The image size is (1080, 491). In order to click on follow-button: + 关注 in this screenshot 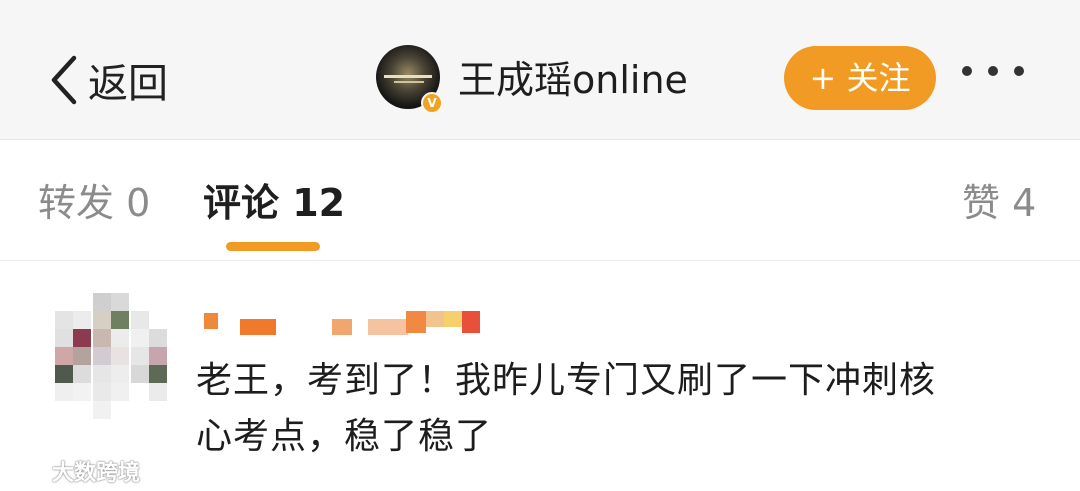, I will do `click(860, 78)`.